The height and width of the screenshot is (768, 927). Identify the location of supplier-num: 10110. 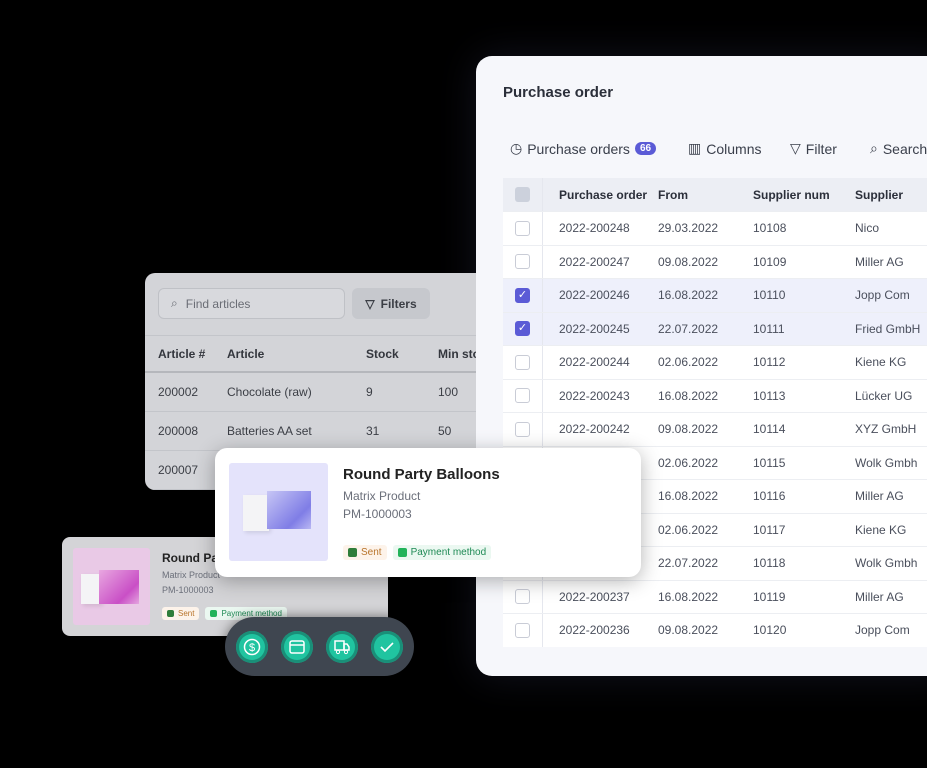
(769, 295).